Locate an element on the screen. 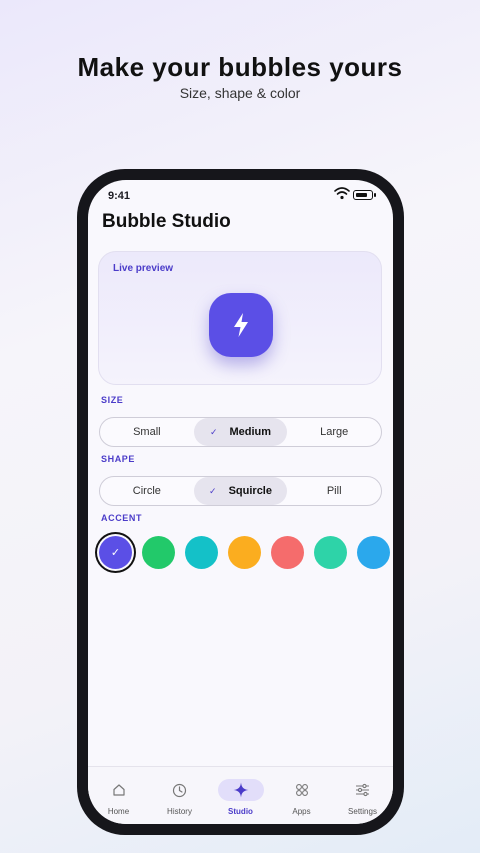 This screenshot has height=853, width=480. wifi-icon is located at coordinates (342, 193).